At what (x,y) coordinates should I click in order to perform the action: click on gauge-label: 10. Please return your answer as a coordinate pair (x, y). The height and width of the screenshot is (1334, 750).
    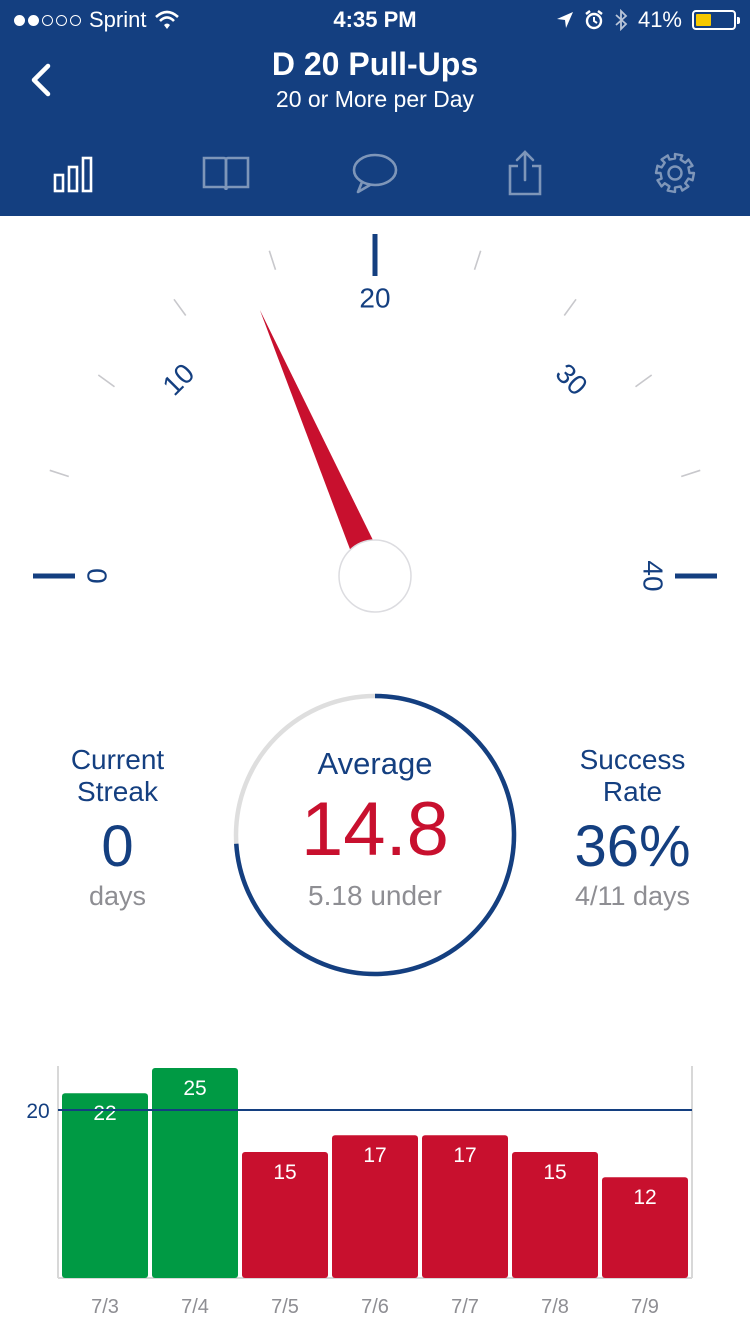
    Looking at the image, I should click on (178, 379).